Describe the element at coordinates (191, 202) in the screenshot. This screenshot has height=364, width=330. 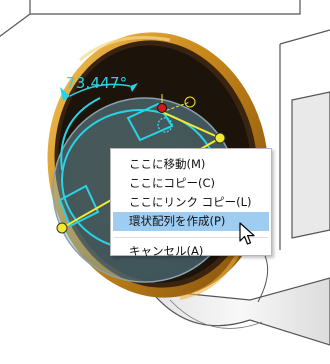
I see `menu-item-link-copy-here: ここにリンク コピー(L)` at that location.